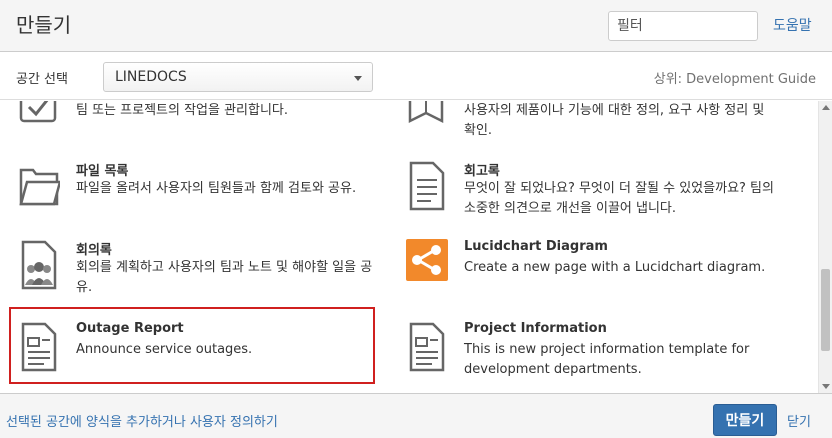 The image size is (832, 438). Describe the element at coordinates (238, 77) in the screenshot. I see `space-select: LINEDOCS` at that location.